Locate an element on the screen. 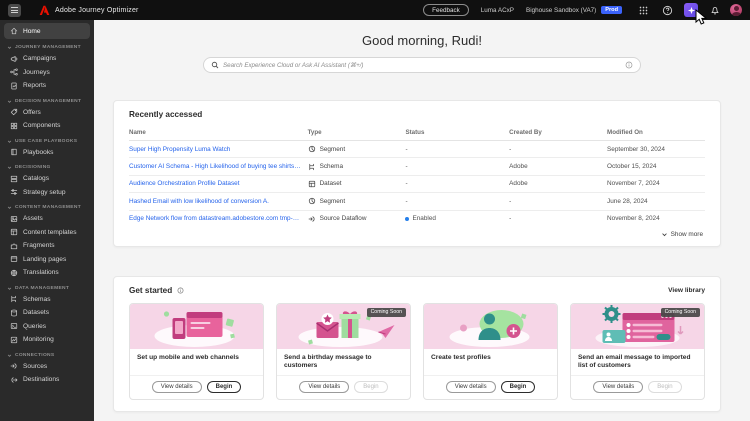 Image resolution: width=750 pixels, height=421 pixels. sidebar-item-label: Fragments is located at coordinates (39, 246).